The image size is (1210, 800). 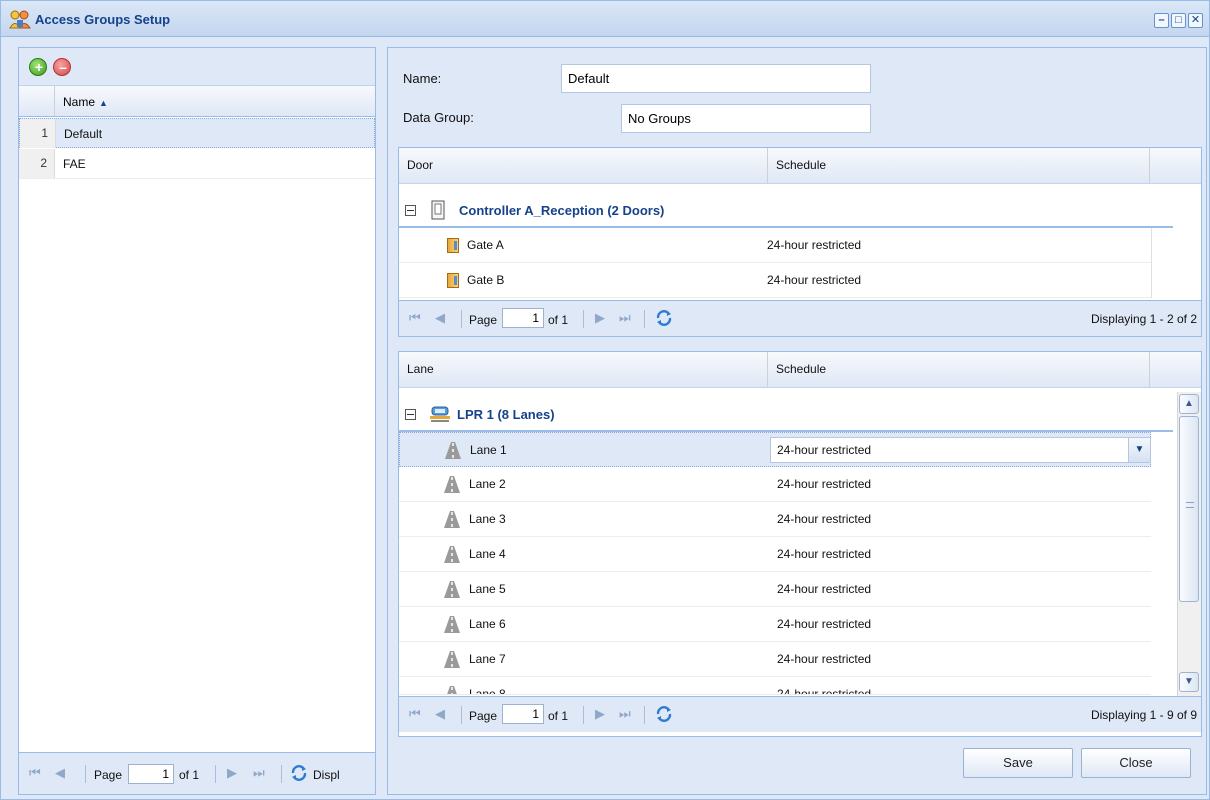 I want to click on door-grid-header: Door Schedule, so click(x=800, y=166).